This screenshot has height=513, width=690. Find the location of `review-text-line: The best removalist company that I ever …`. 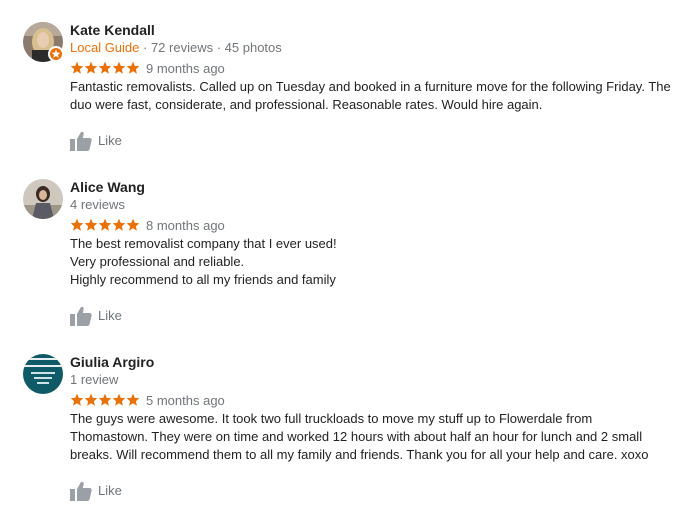

review-text-line: The best removalist company that I ever … is located at coordinates (203, 243).